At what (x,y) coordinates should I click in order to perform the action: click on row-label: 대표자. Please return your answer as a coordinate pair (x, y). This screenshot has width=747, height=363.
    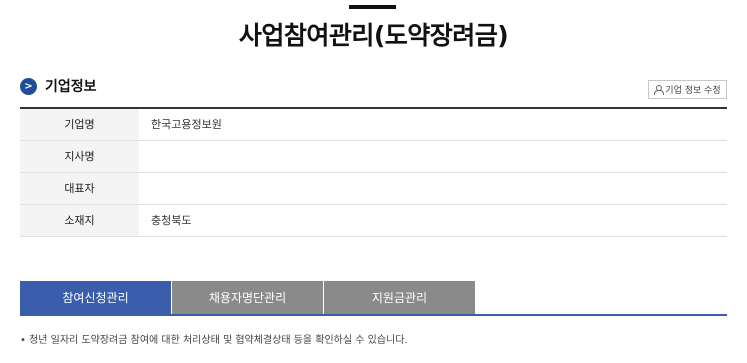
    Looking at the image, I should click on (79, 188).